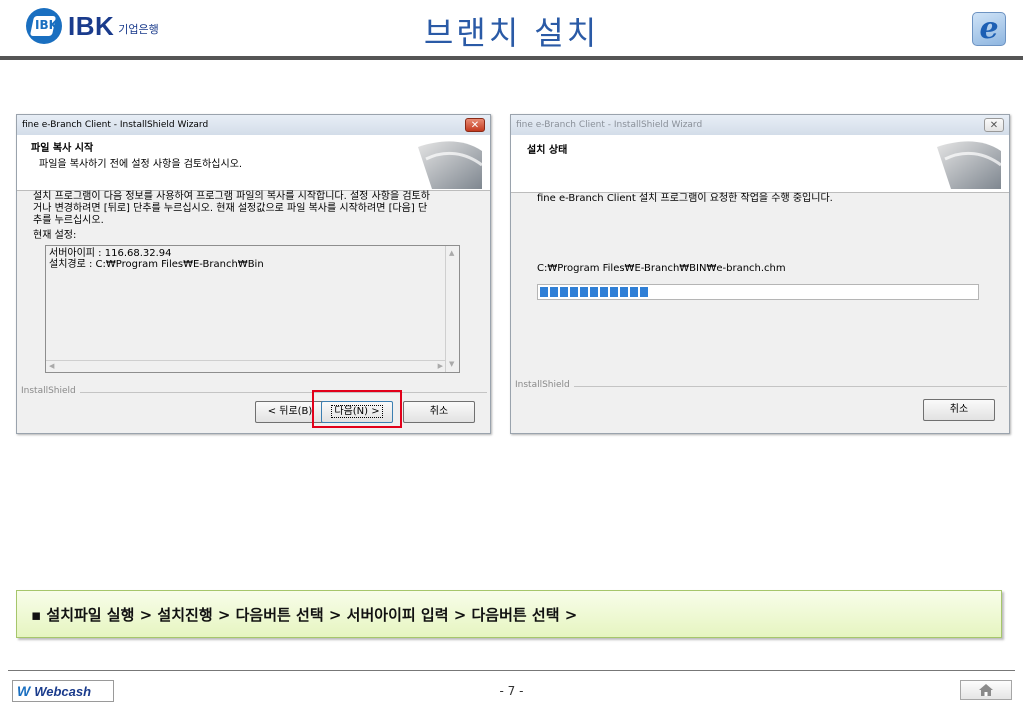 The width and height of the screenshot is (1023, 708). Describe the element at coordinates (51, 366) in the screenshot. I see `scroll-left-icon: ◀` at that location.